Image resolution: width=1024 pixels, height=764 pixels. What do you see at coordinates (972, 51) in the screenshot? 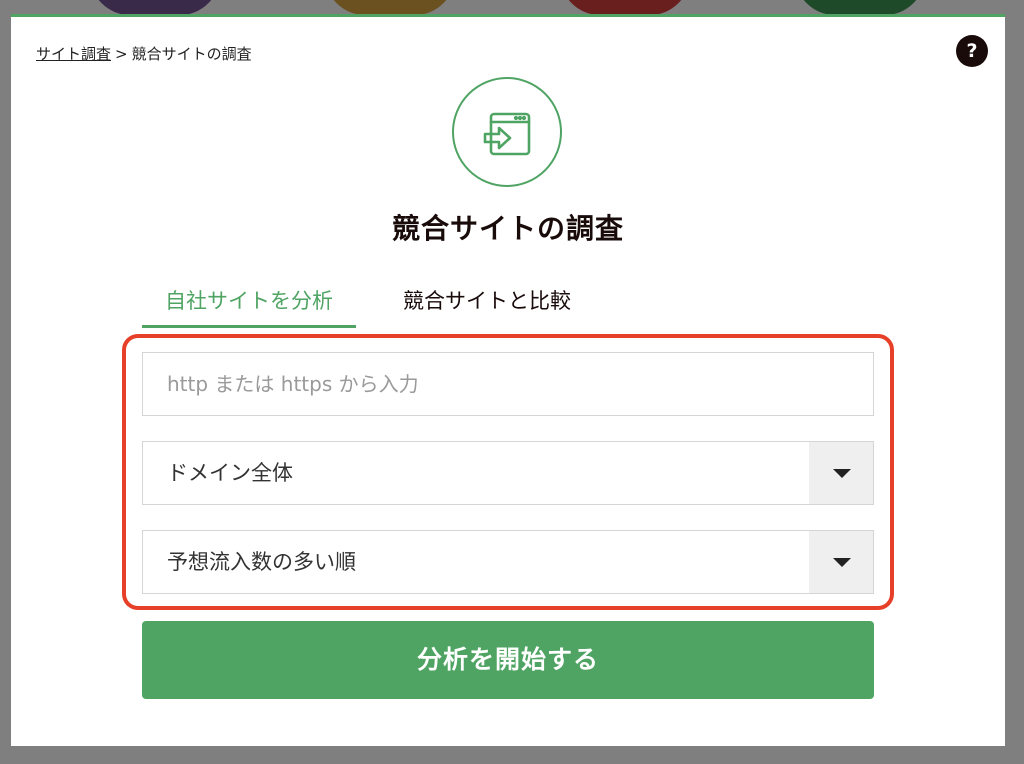
I see `help-icon-button: ?` at bounding box center [972, 51].